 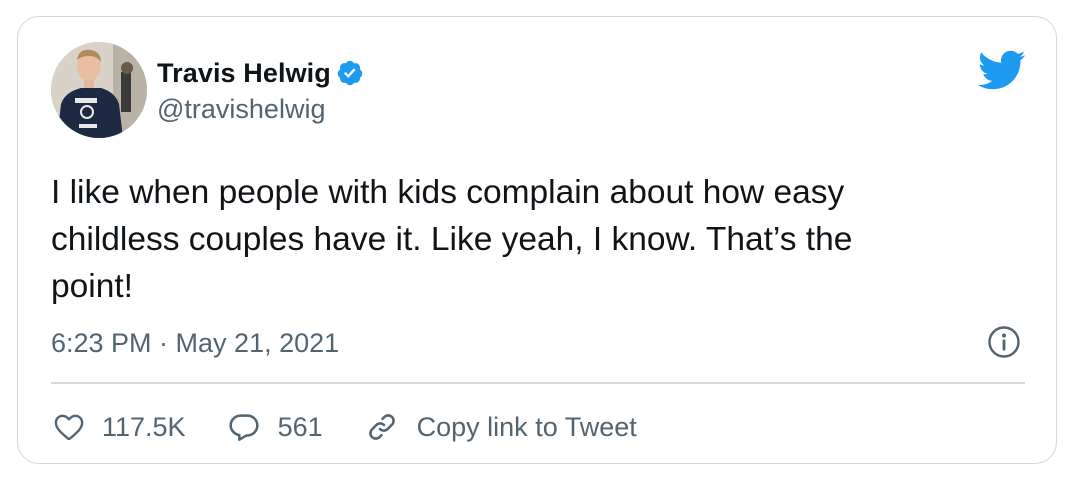 I want to click on avatar-photo, so click(x=99, y=90).